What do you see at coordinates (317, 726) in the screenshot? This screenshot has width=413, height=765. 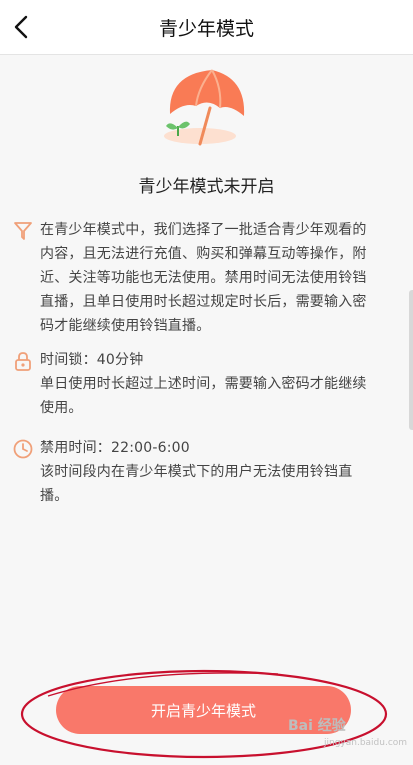 I see `watermark-logo: Bai 经验` at bounding box center [317, 726].